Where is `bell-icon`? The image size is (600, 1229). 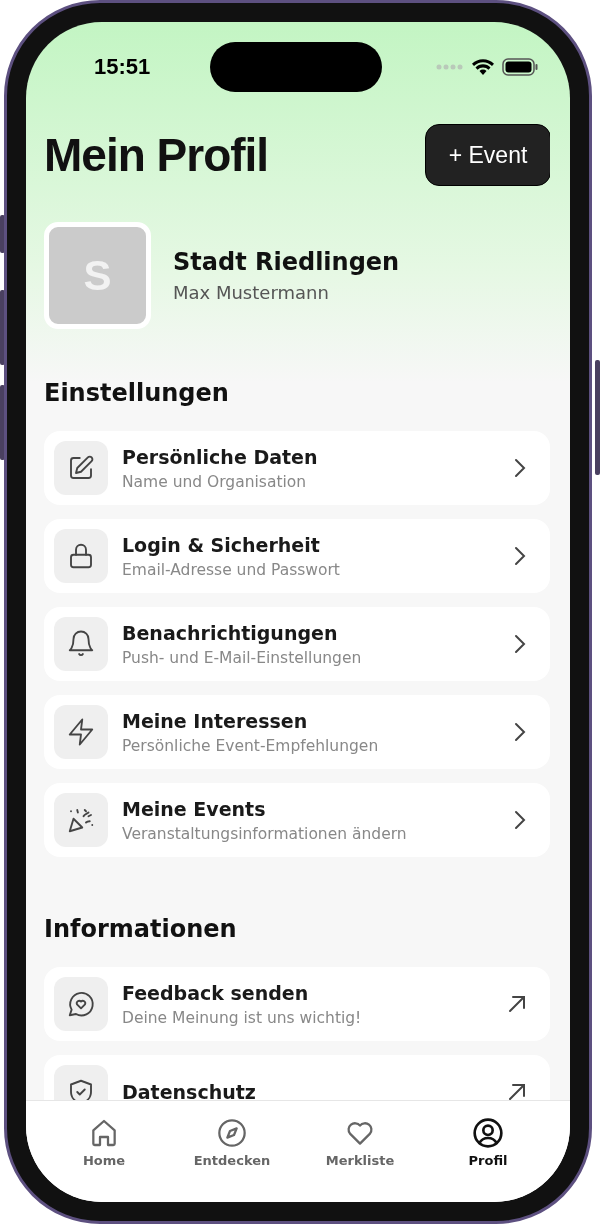
bell-icon is located at coordinates (81, 644).